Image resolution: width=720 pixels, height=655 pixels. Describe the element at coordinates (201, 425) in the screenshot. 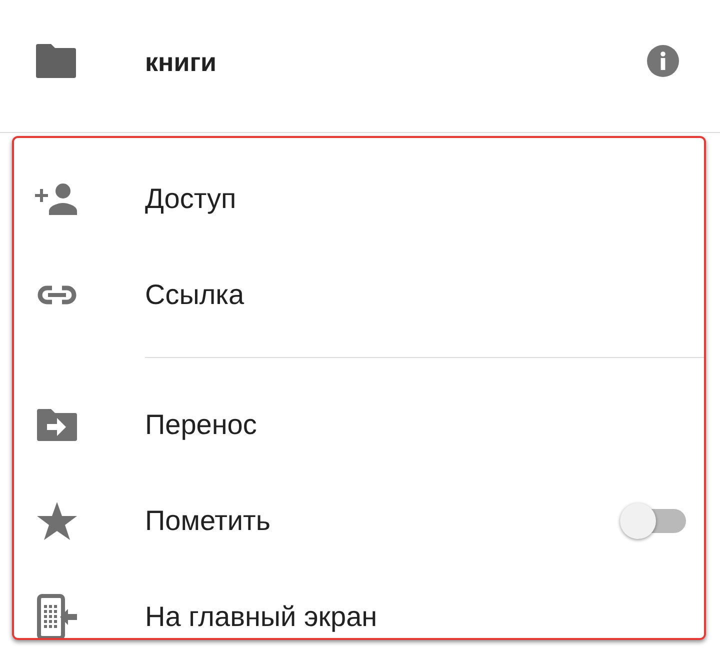

I see `menu-item-label: Перенос` at that location.